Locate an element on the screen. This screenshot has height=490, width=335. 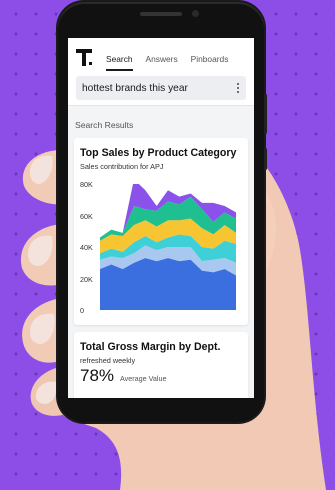
search-input: hottest brands this year is located at coordinates (161, 88).